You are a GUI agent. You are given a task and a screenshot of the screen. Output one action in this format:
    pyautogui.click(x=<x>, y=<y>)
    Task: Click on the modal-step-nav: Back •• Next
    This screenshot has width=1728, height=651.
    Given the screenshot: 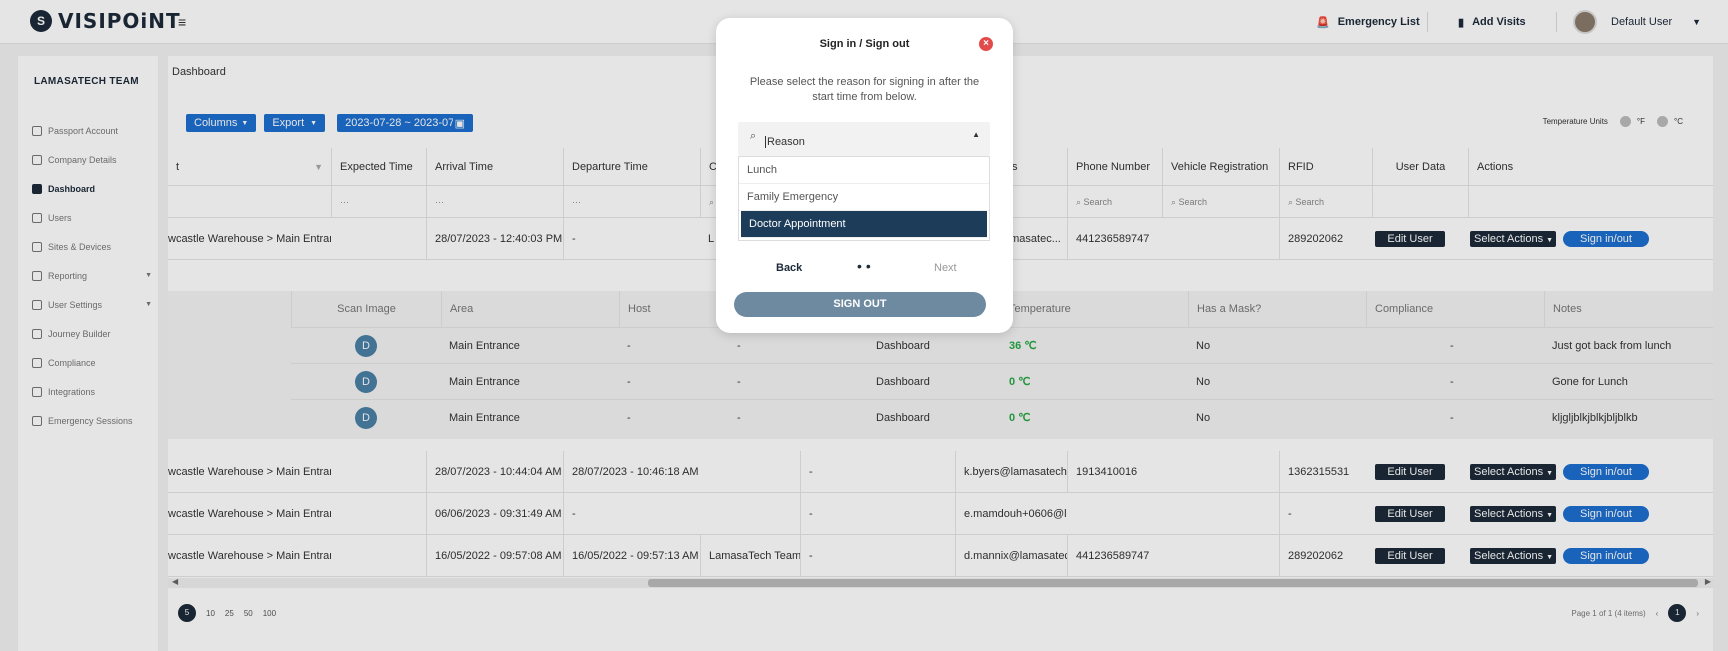 What is the action you would take?
    pyautogui.click(x=864, y=267)
    